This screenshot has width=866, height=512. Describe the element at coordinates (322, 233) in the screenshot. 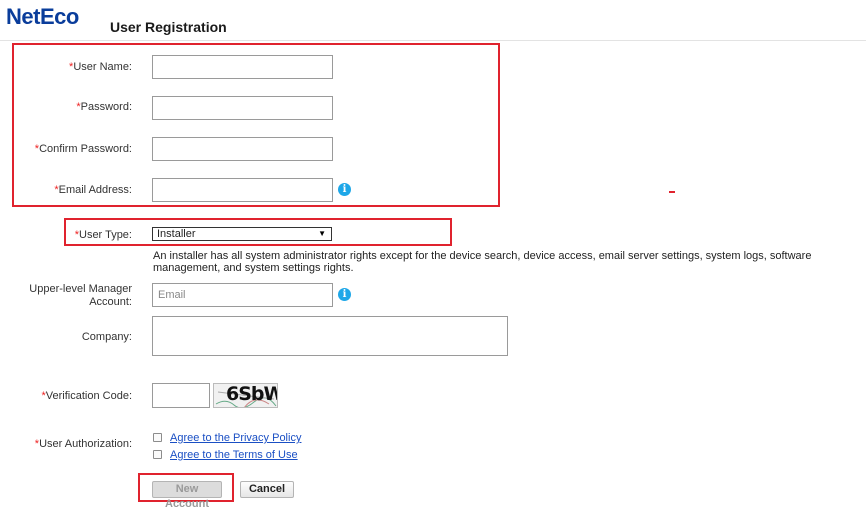

I see `dropdown-arrow-icon: ▼` at that location.